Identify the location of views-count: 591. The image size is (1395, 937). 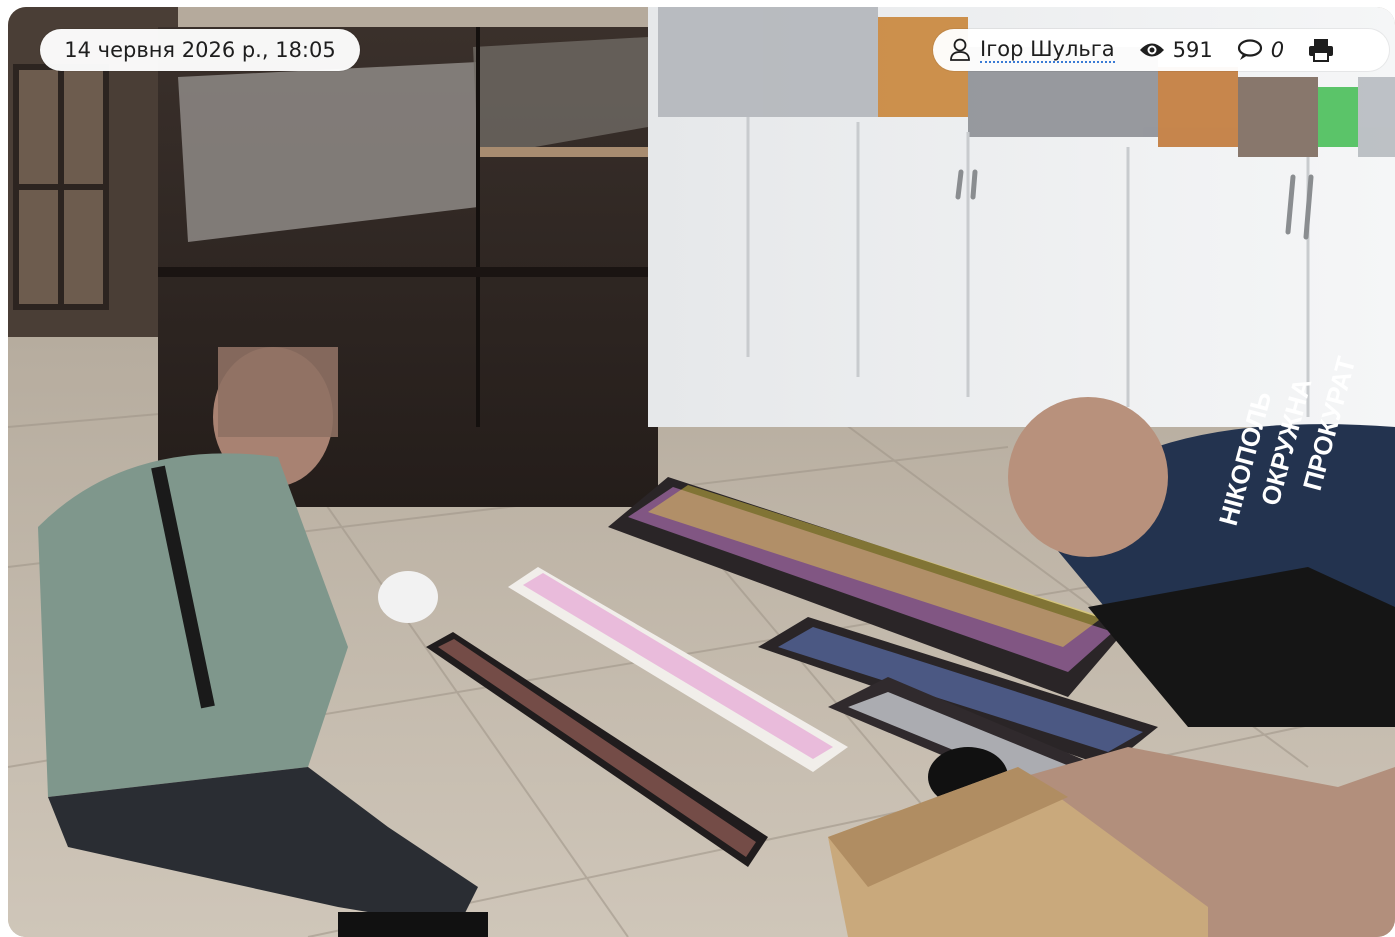
(1192, 50).